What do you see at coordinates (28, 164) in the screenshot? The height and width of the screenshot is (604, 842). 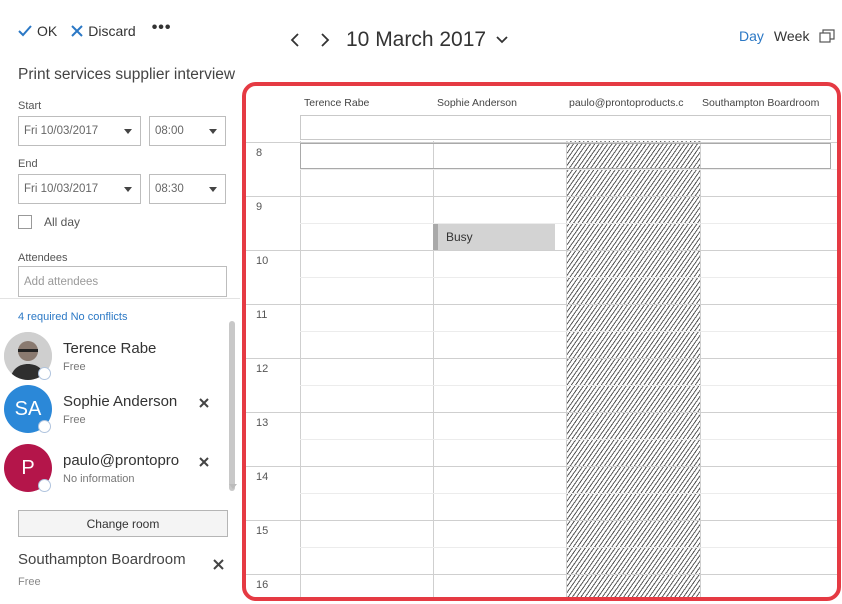 I see `end-label: End` at bounding box center [28, 164].